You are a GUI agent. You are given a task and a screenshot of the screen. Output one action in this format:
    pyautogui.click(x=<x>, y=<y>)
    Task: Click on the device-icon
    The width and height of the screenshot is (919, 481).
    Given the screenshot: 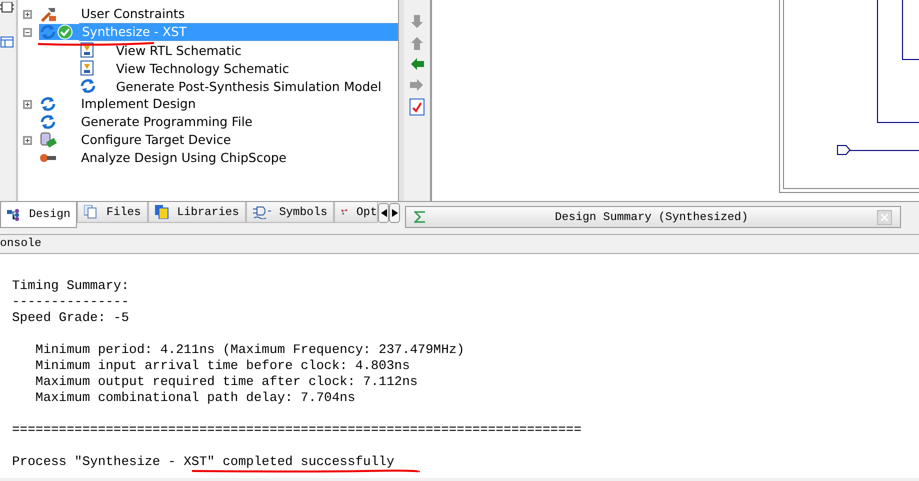 What is the action you would take?
    pyautogui.click(x=48, y=140)
    